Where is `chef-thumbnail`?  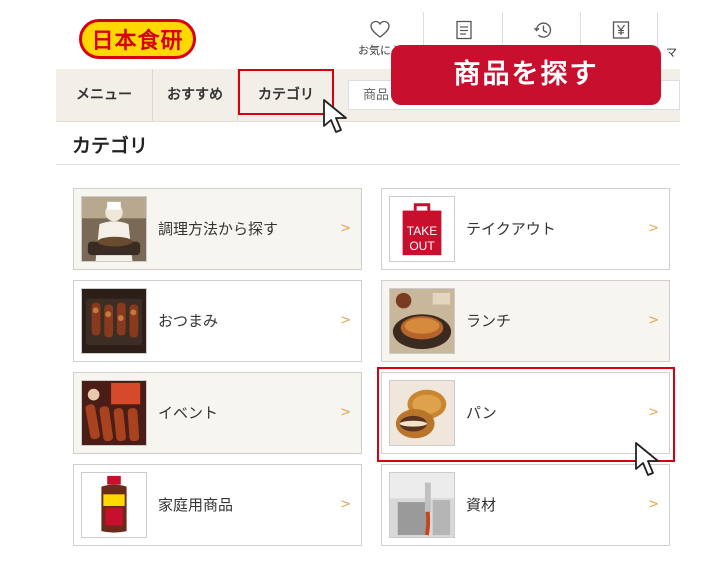 chef-thumbnail is located at coordinates (114, 229).